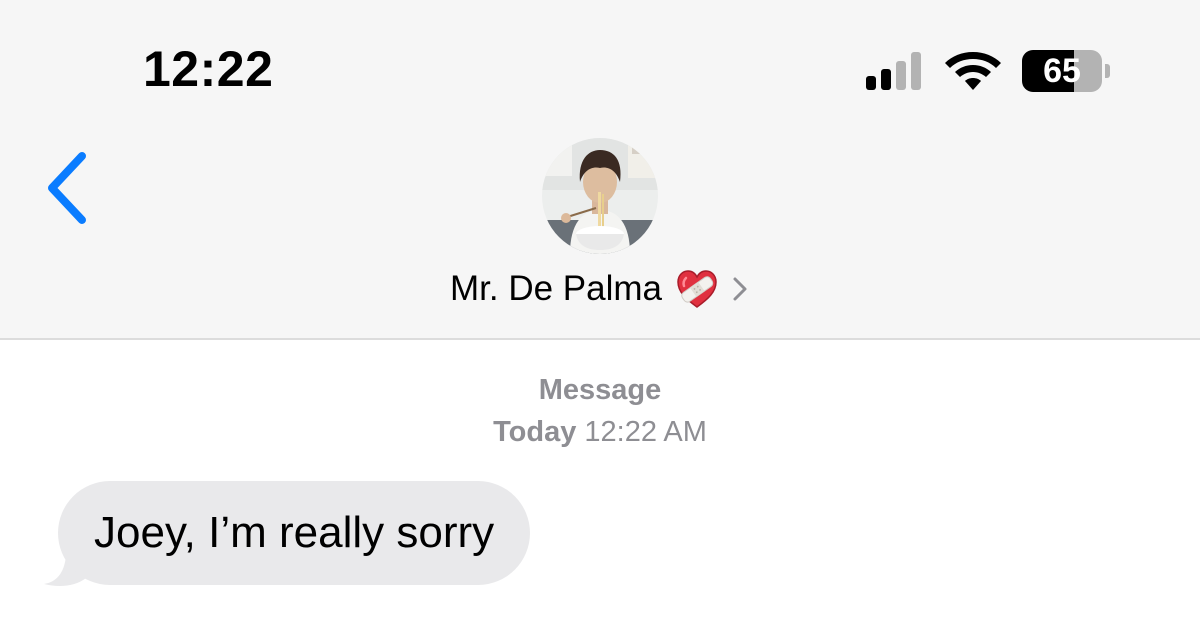 The width and height of the screenshot is (1200, 637). What do you see at coordinates (645, 432) in the screenshot?
I see `timestamp-time: 12:22 AM` at bounding box center [645, 432].